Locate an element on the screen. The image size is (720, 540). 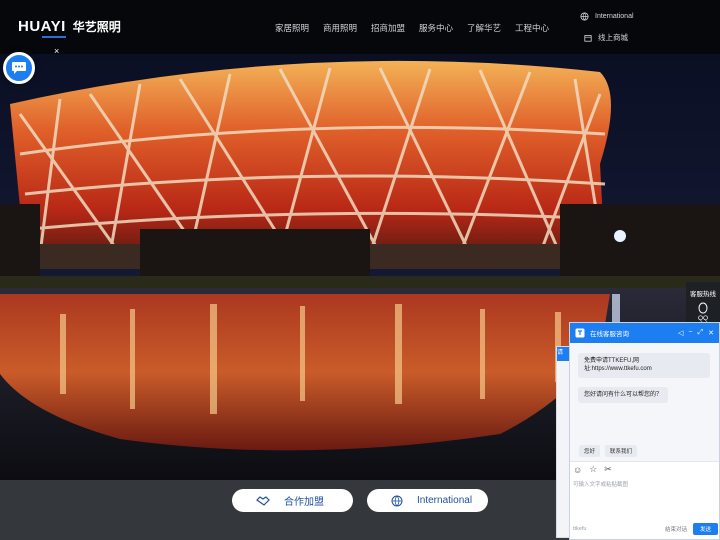
speaker-icon: ◁ is located at coordinates (680, 333).